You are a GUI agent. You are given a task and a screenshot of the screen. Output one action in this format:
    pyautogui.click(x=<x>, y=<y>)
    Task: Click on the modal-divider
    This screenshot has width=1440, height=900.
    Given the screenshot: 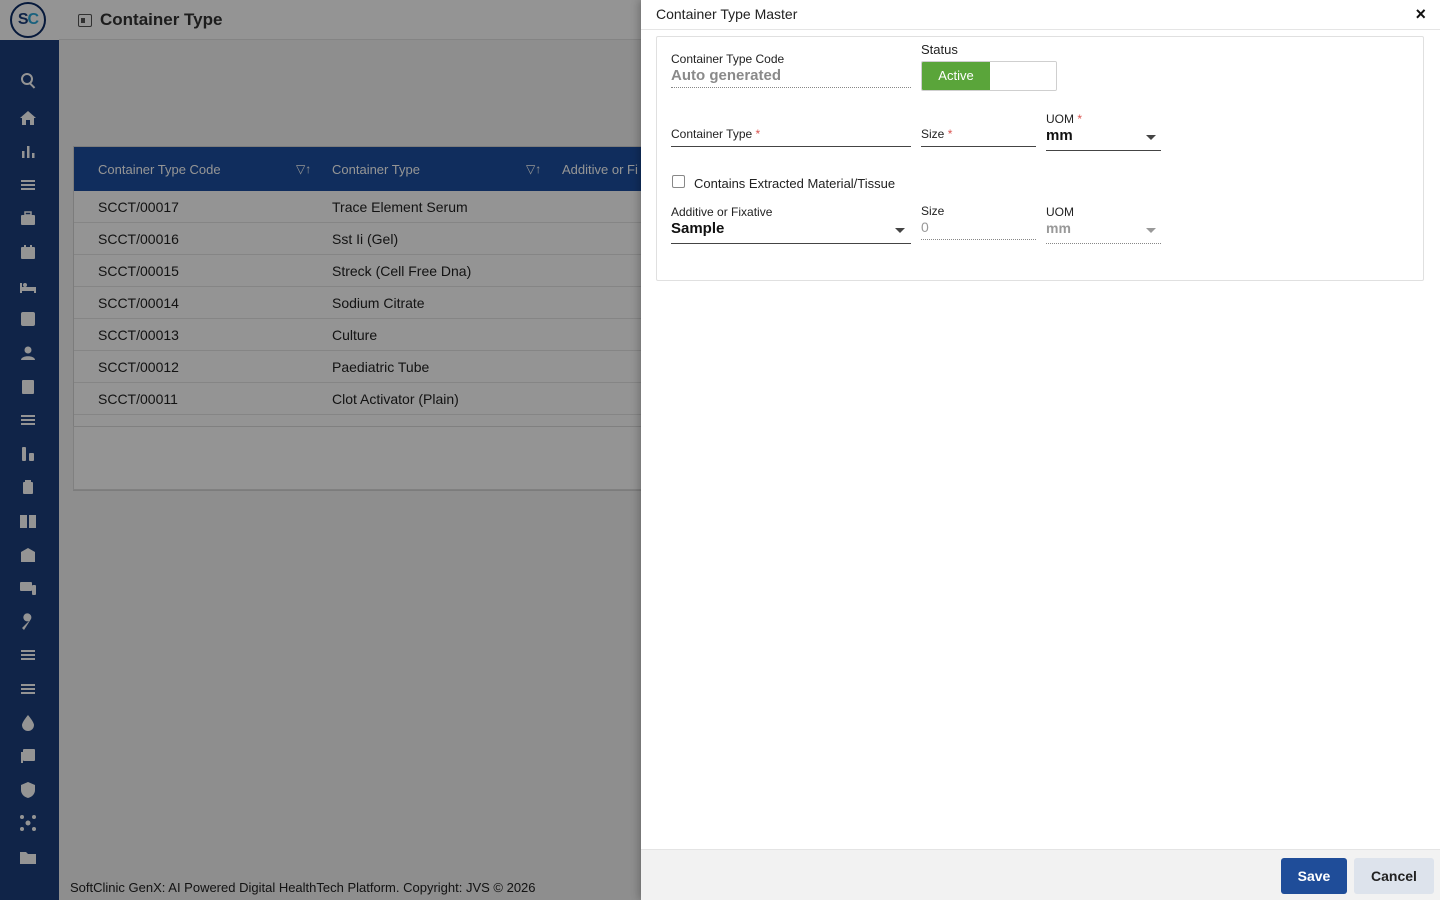 What is the action you would take?
    pyautogui.click(x=1040, y=29)
    